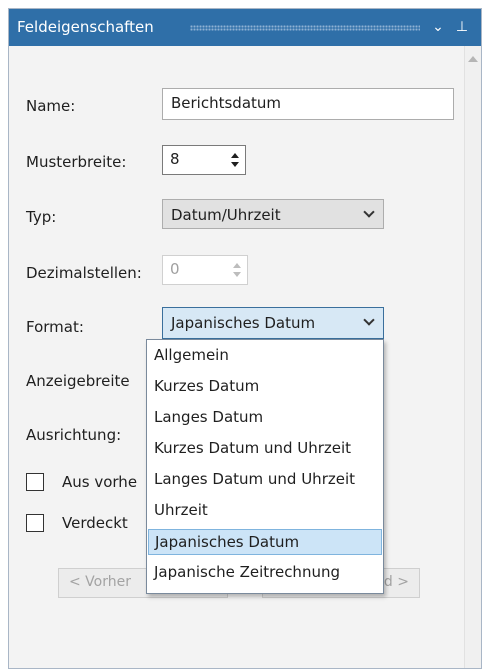 The image size is (485, 669). I want to click on dropdown-option: Langes Datum, so click(265, 418).